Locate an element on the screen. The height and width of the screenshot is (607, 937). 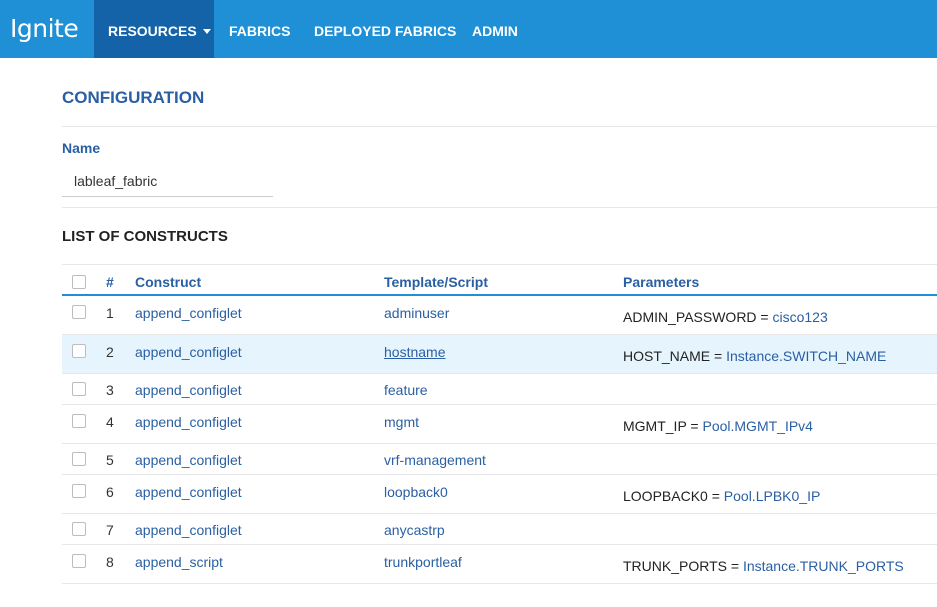
parameter-value: LOOPBACK0 = Pool.LPBK0_IP is located at coordinates (721, 496).